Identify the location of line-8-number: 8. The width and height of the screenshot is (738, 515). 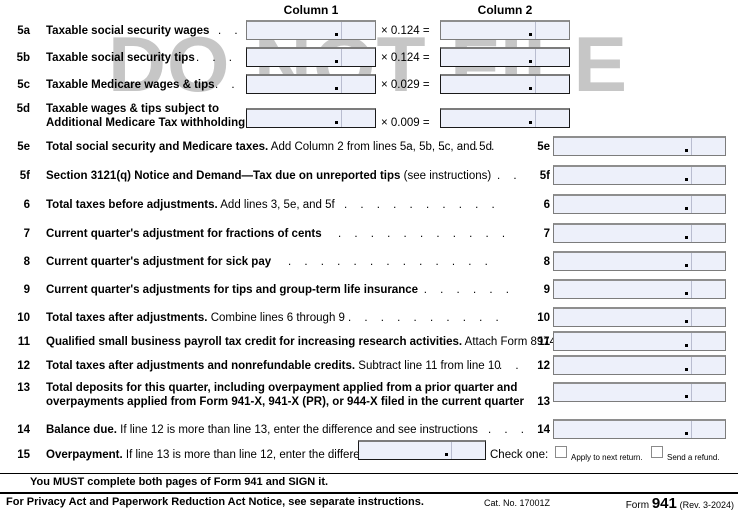
(26, 262).